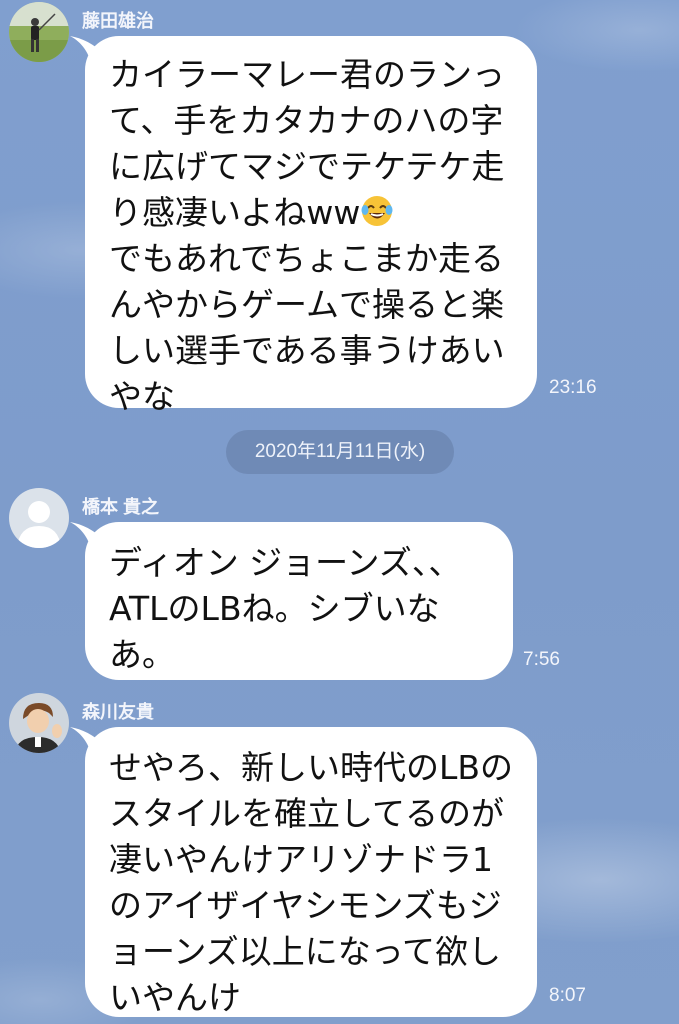  I want to click on message-bubble: ディオン ジョーンズ、、ATLのLBね。シブいなあ。, so click(299, 601).